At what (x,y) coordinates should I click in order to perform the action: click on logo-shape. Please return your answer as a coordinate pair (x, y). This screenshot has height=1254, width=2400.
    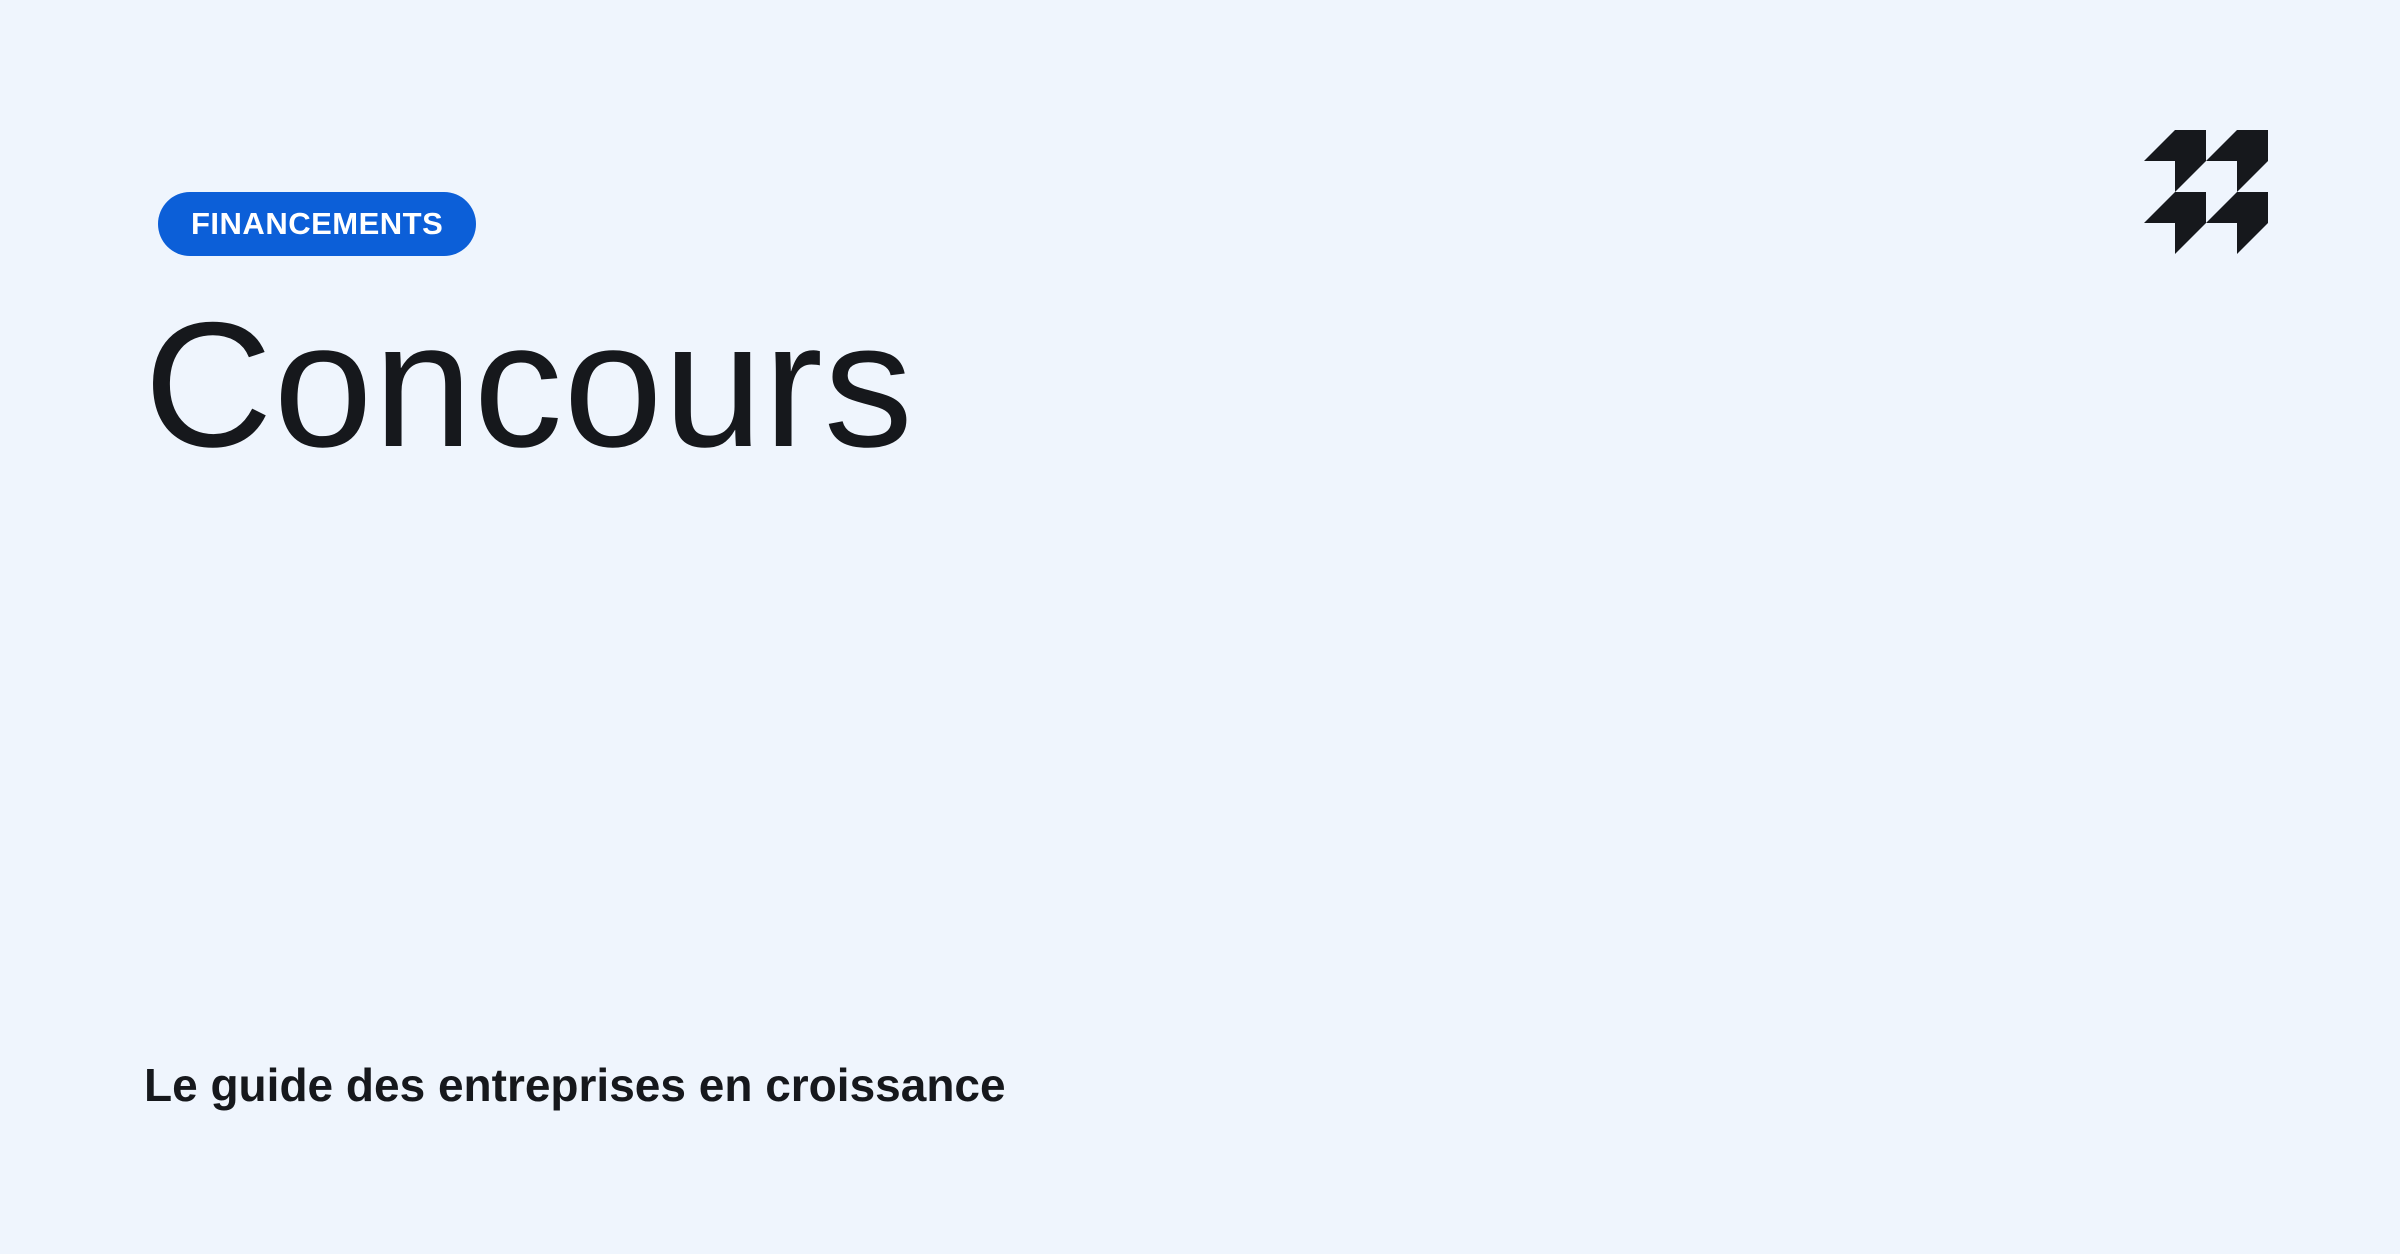
    Looking at the image, I should click on (2206, 192).